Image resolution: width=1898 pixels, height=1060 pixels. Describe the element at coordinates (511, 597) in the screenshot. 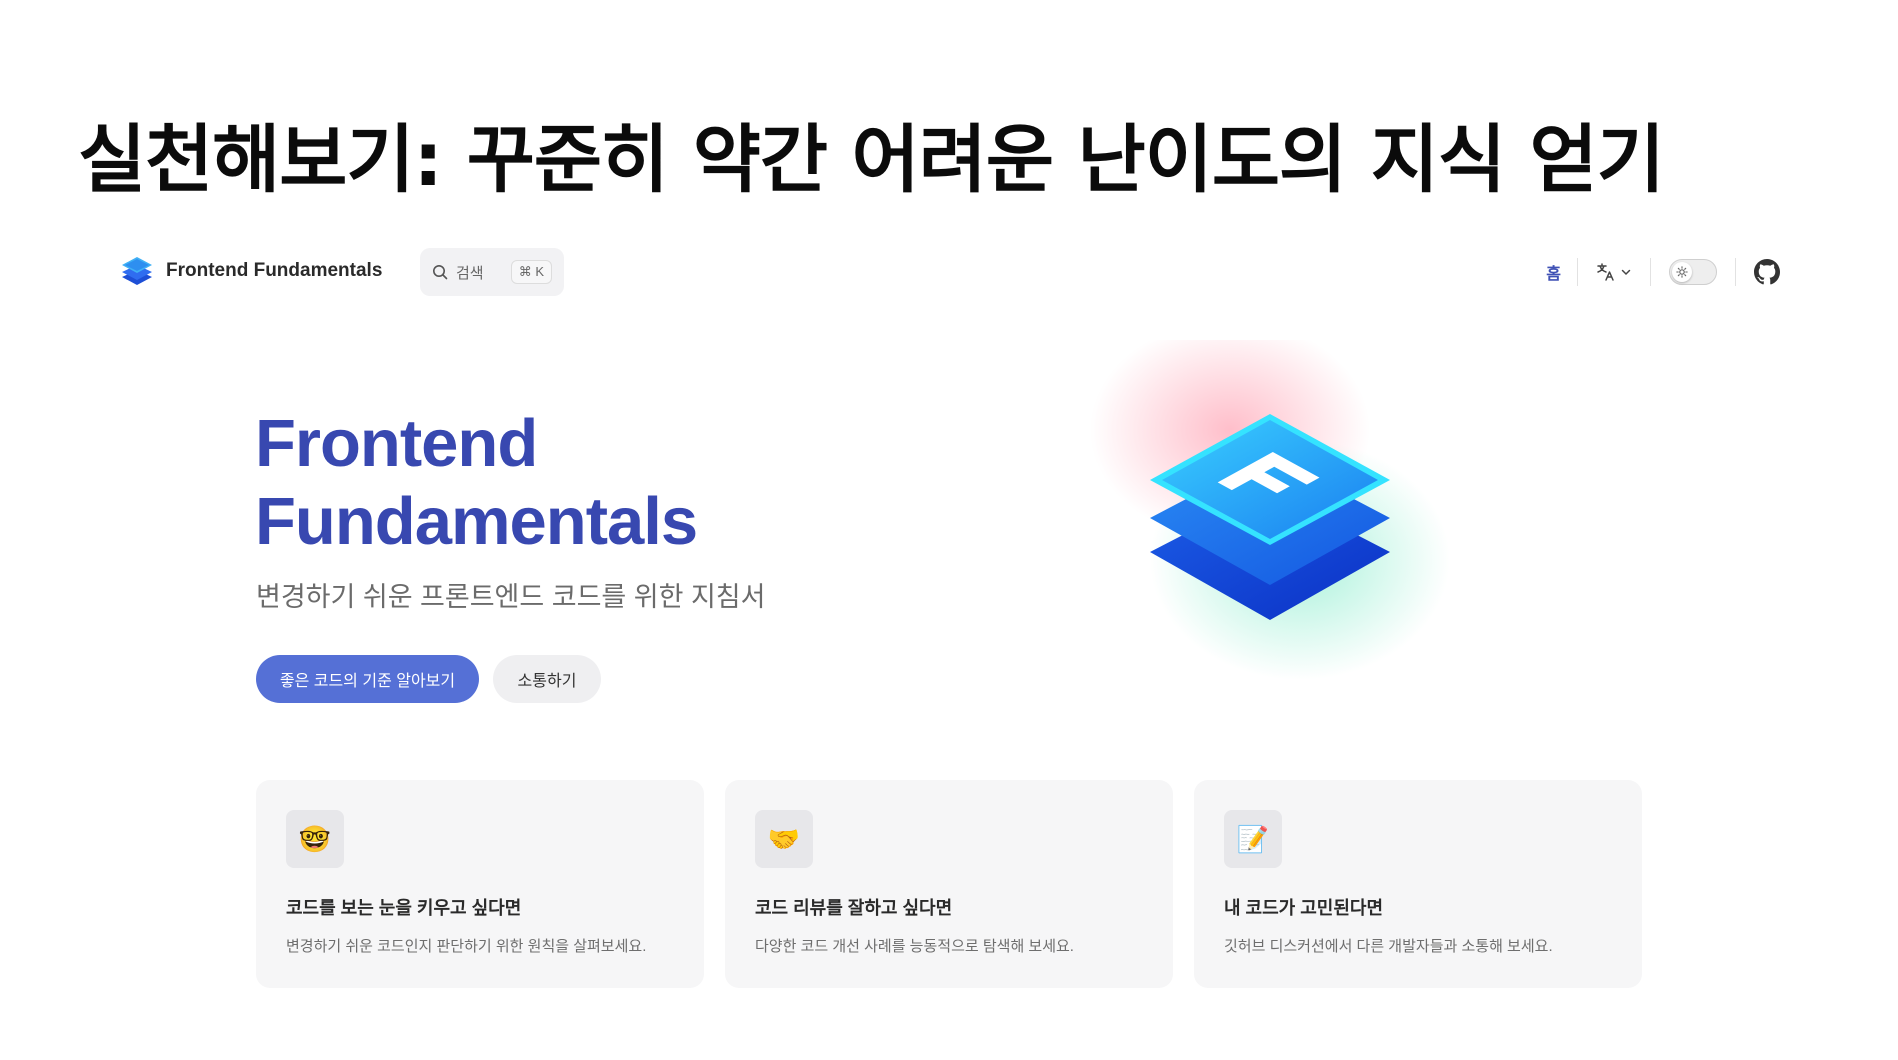

I see `hero-subtitle: 변경하기 쉬운 프론트엔드 코드를 위한 지침서` at that location.